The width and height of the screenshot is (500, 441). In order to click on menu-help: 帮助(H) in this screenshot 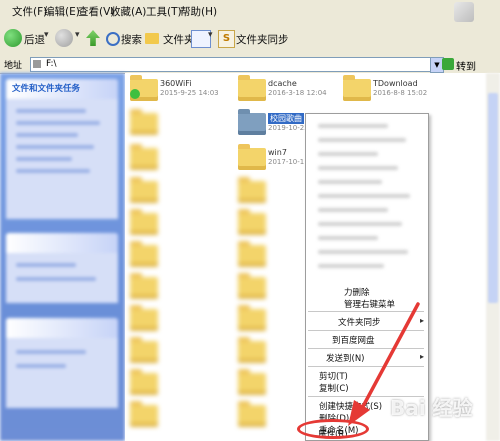, I will do `click(198, 11)`.